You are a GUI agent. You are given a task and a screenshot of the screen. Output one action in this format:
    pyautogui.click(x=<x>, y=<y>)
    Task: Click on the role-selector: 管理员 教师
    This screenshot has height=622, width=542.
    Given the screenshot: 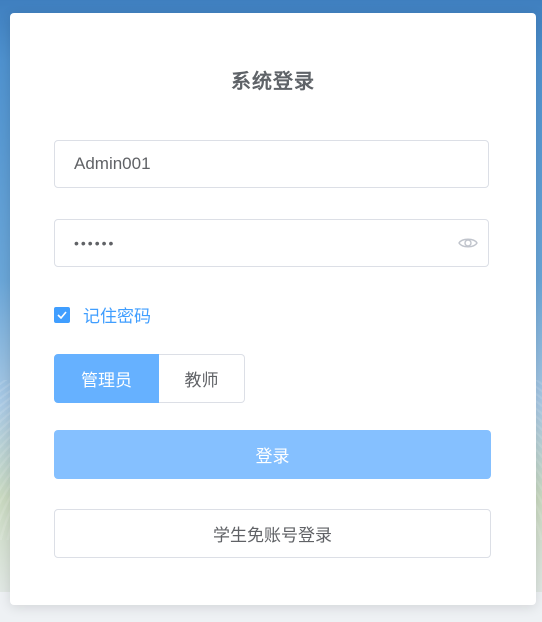 What is the action you would take?
    pyautogui.click(x=149, y=378)
    